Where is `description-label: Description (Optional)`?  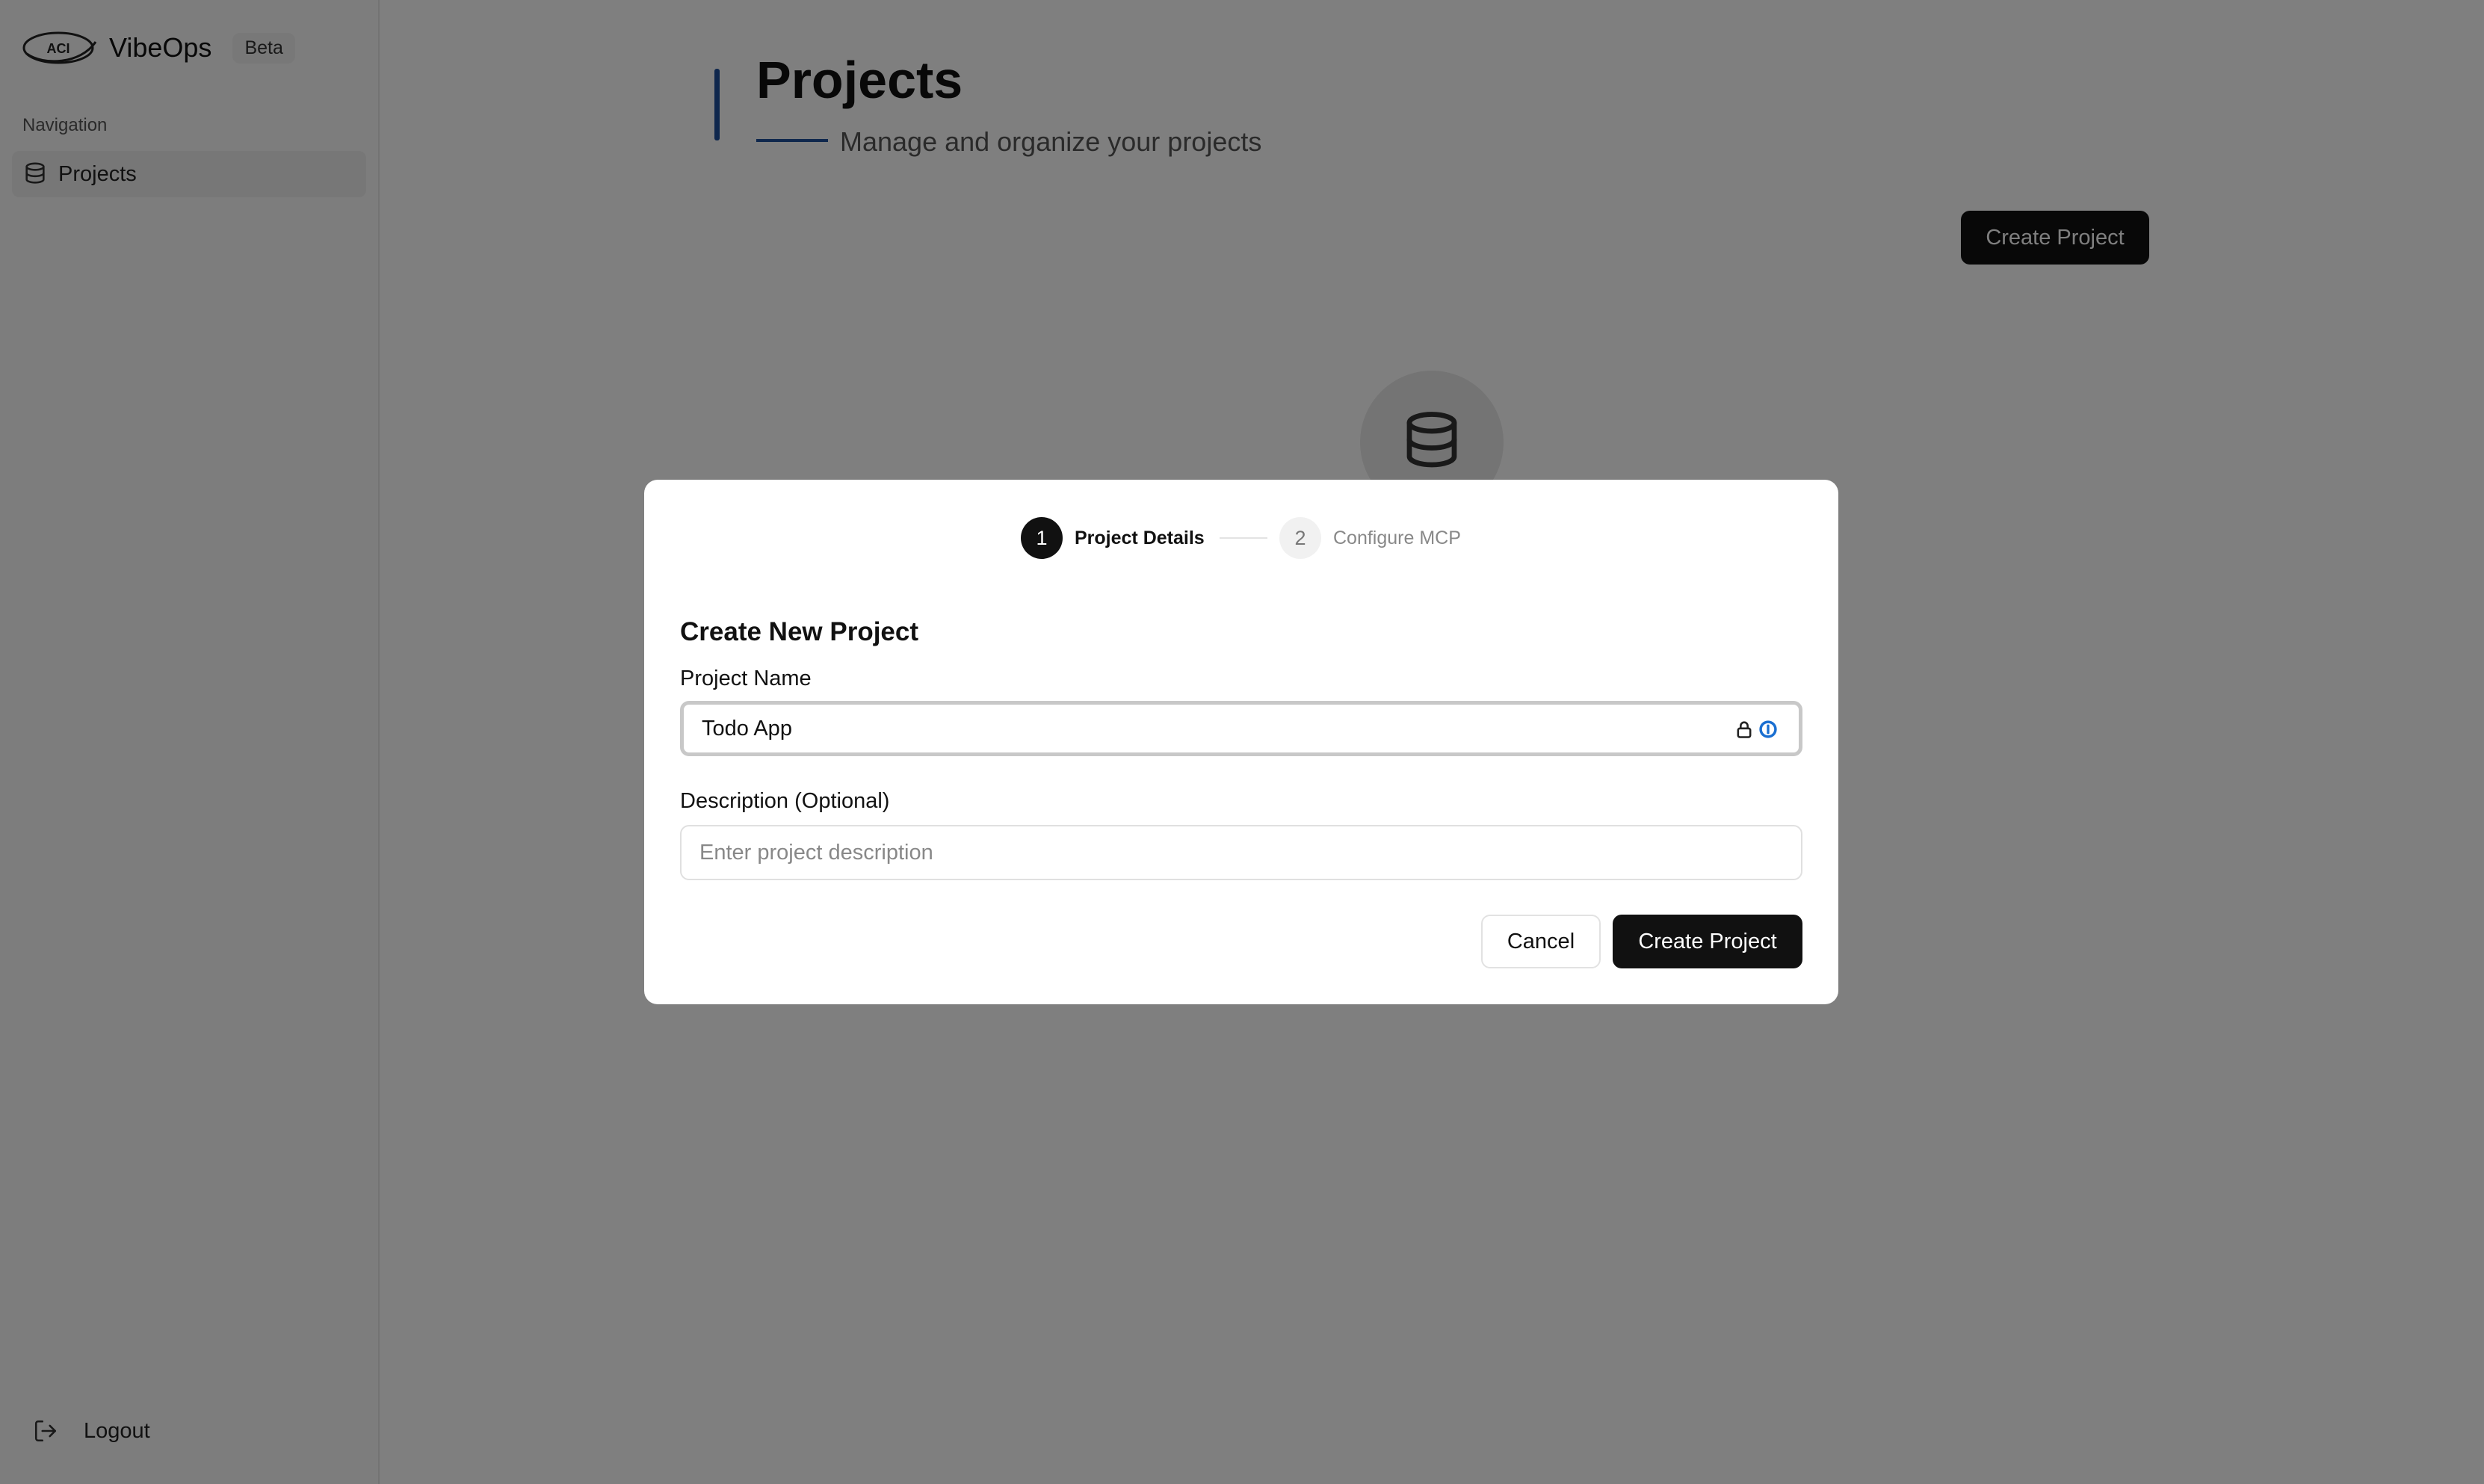 description-label: Description (Optional) is located at coordinates (785, 801).